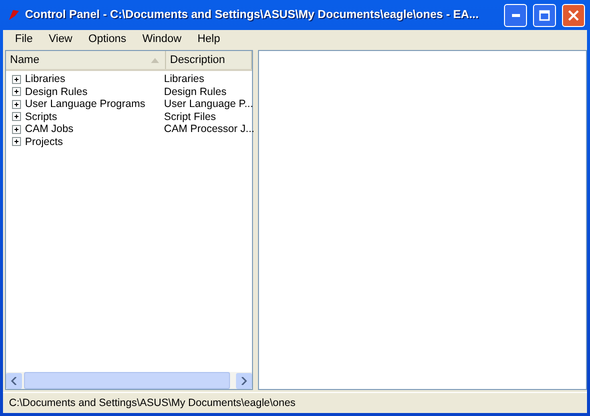 This screenshot has height=416, width=590. Describe the element at coordinates (56, 92) in the screenshot. I see `tree-item: Design Rules` at that location.